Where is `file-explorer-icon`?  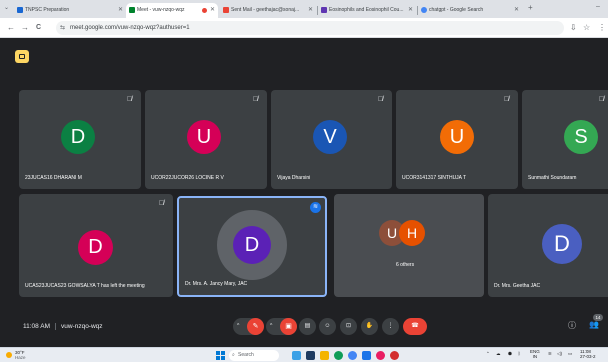
file-explorer-icon is located at coordinates (324, 355).